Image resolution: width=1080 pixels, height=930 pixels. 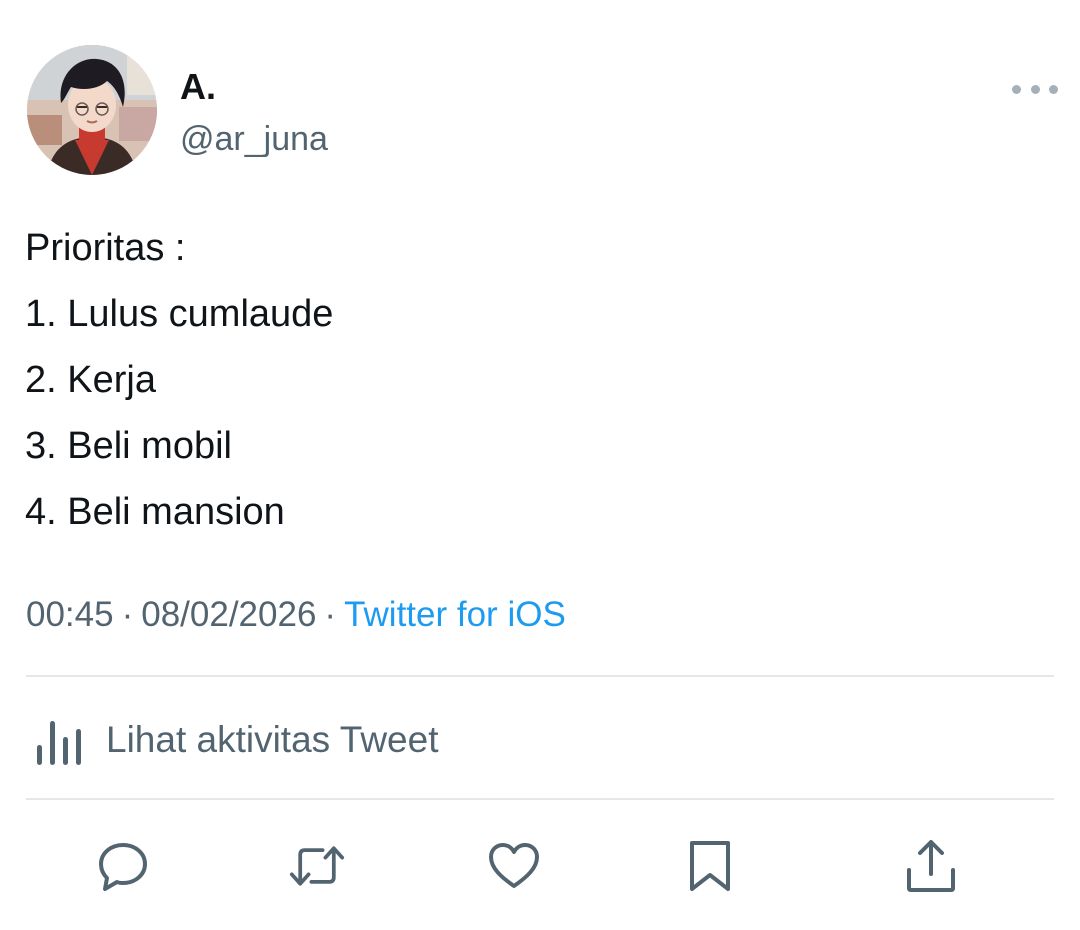 I want to click on reply-icon, so click(x=123, y=867).